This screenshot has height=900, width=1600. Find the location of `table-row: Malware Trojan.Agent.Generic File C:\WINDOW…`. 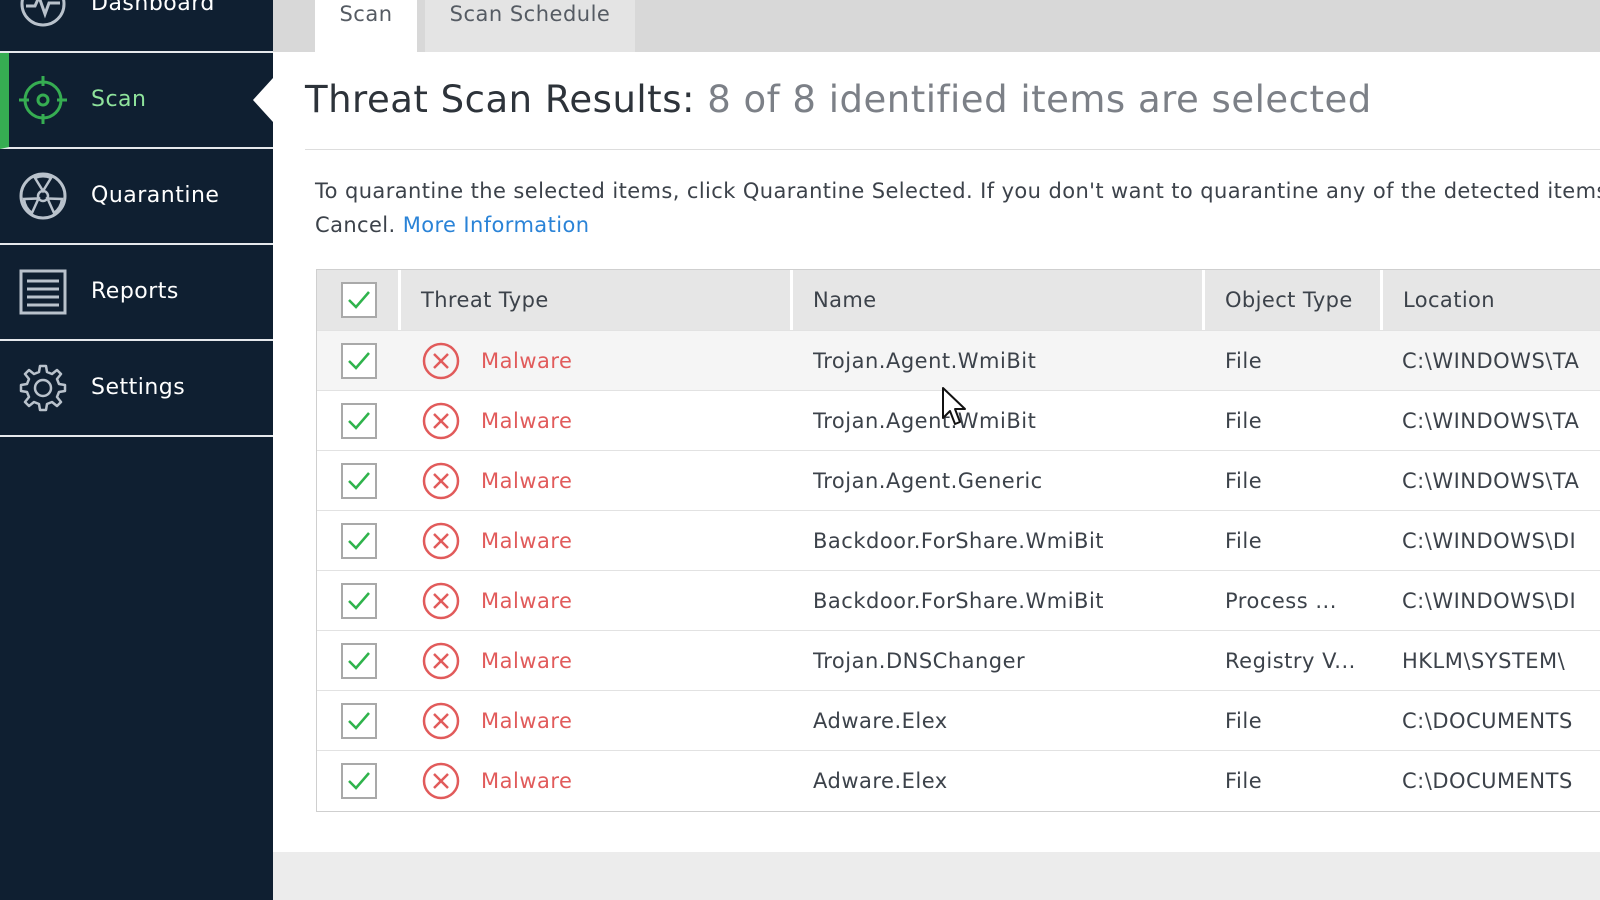

table-row: Malware Trojan.Agent.Generic File C:\WINDOW… is located at coordinates (958, 480).